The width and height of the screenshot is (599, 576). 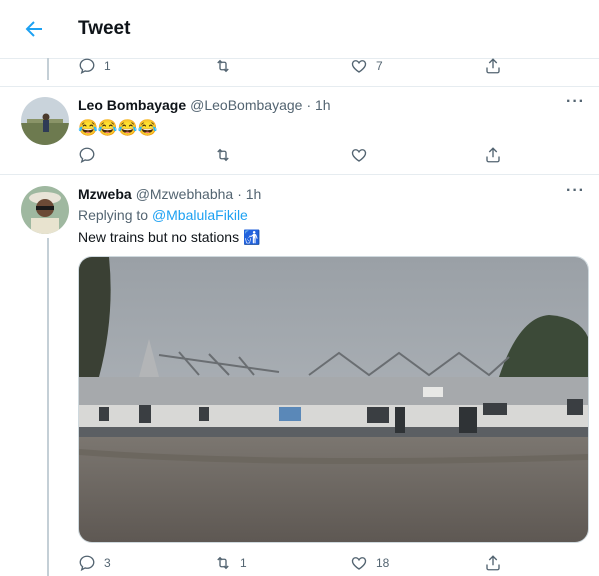 What do you see at coordinates (107, 563) in the screenshot?
I see `reply-count: 3` at bounding box center [107, 563].